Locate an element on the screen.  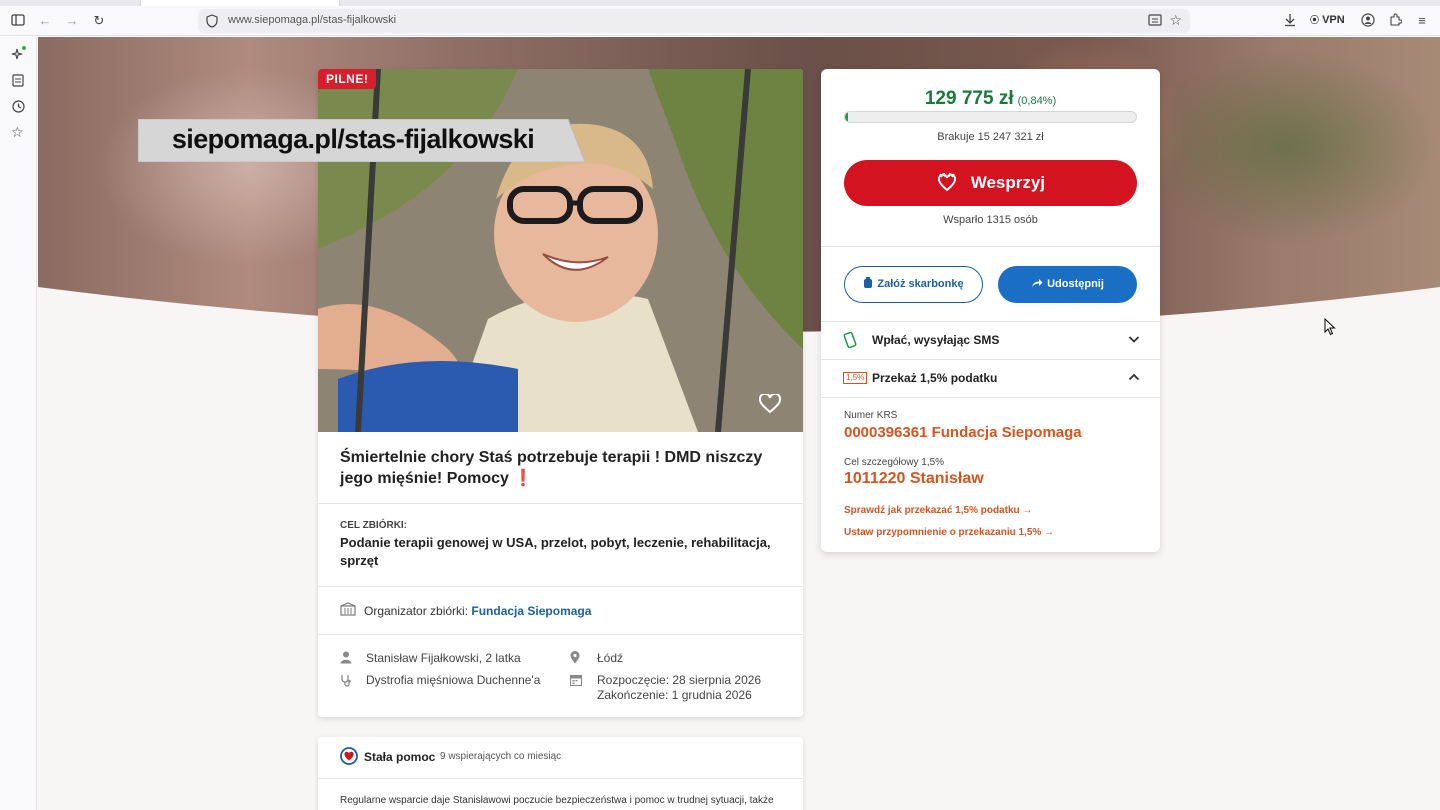
phone-sms-icon is located at coordinates (850, 340).